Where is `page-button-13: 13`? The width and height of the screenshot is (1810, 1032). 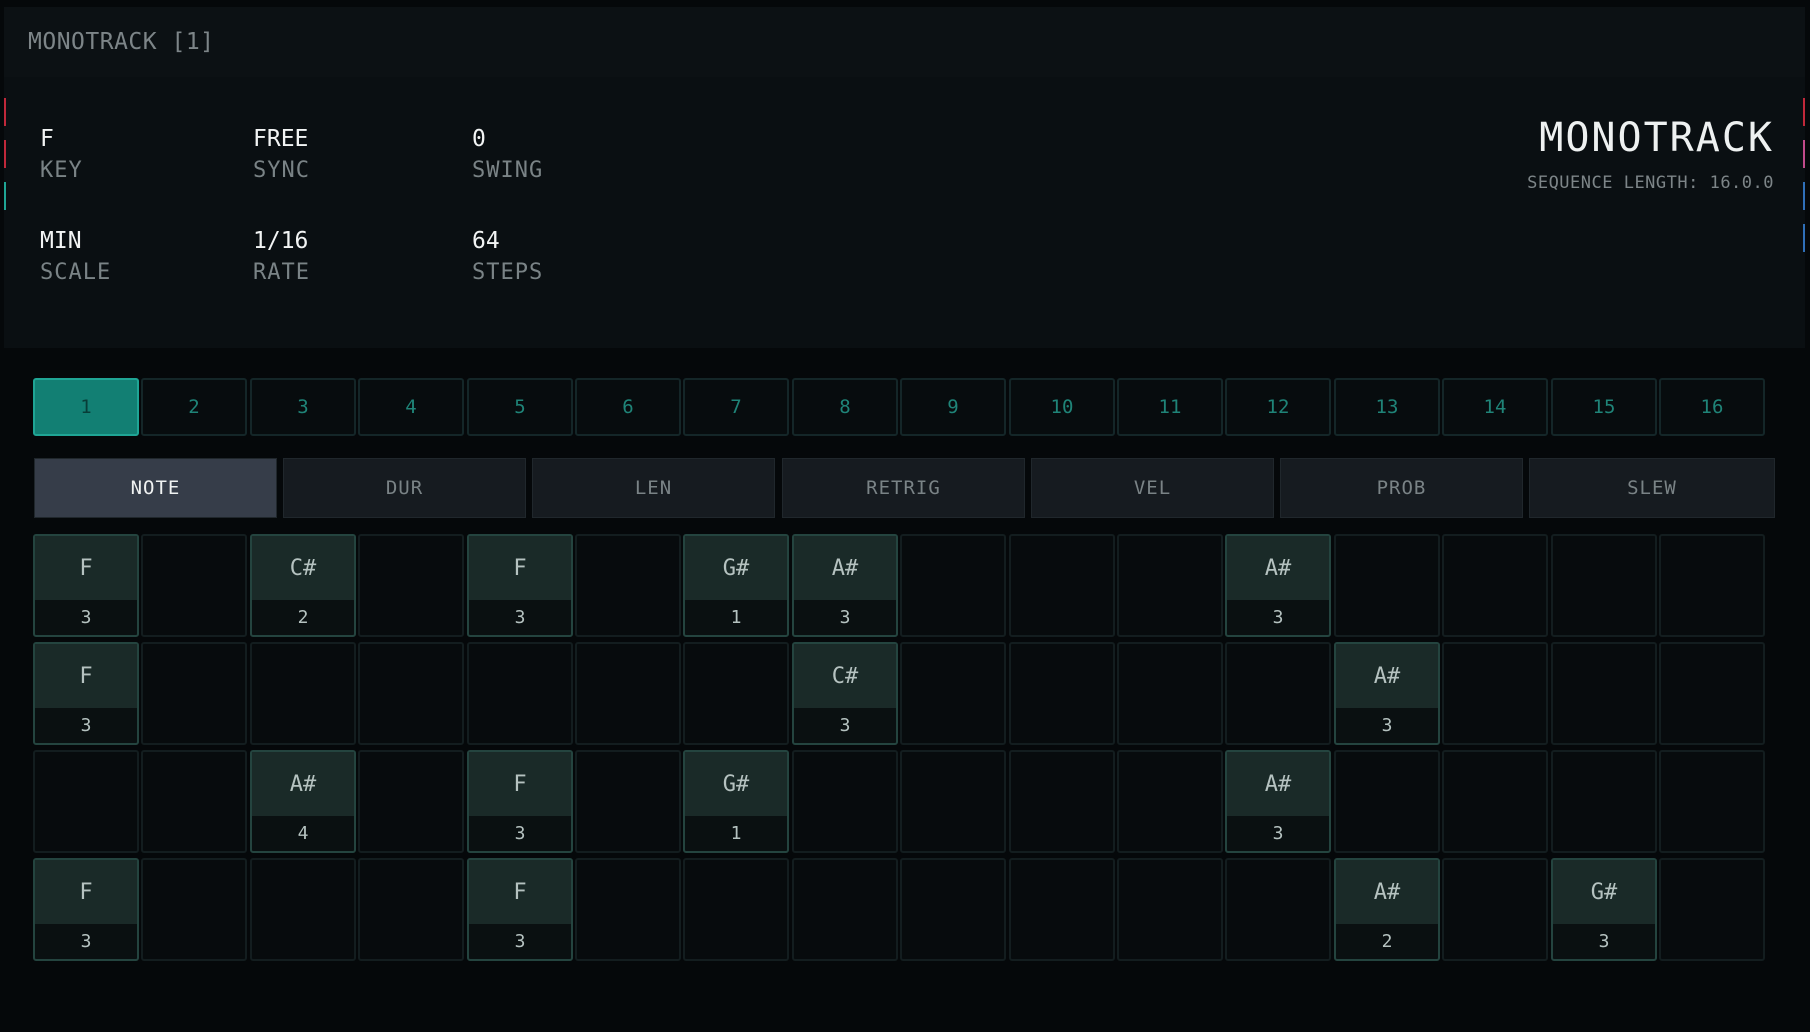
page-button-13: 13 is located at coordinates (1387, 407).